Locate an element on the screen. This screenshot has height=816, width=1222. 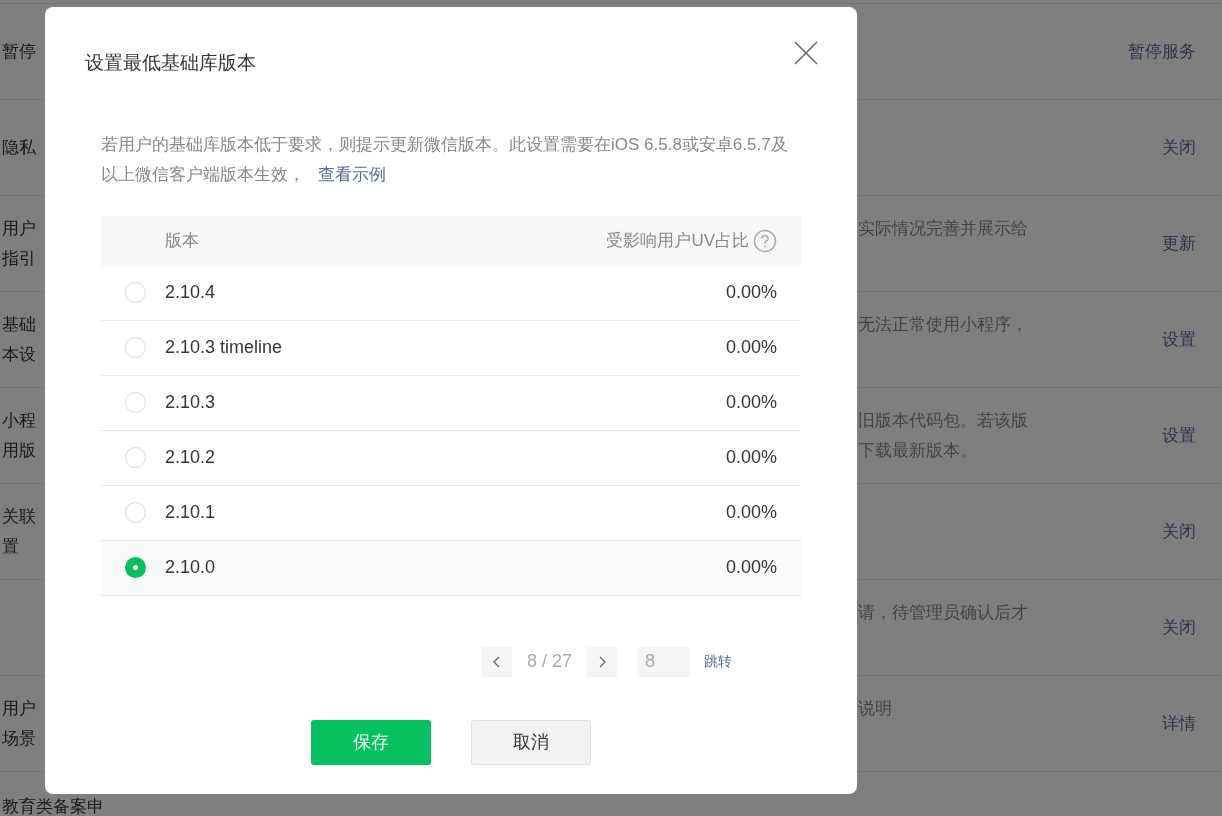
setting-label: 基础 本设 is located at coordinates (19, 339).